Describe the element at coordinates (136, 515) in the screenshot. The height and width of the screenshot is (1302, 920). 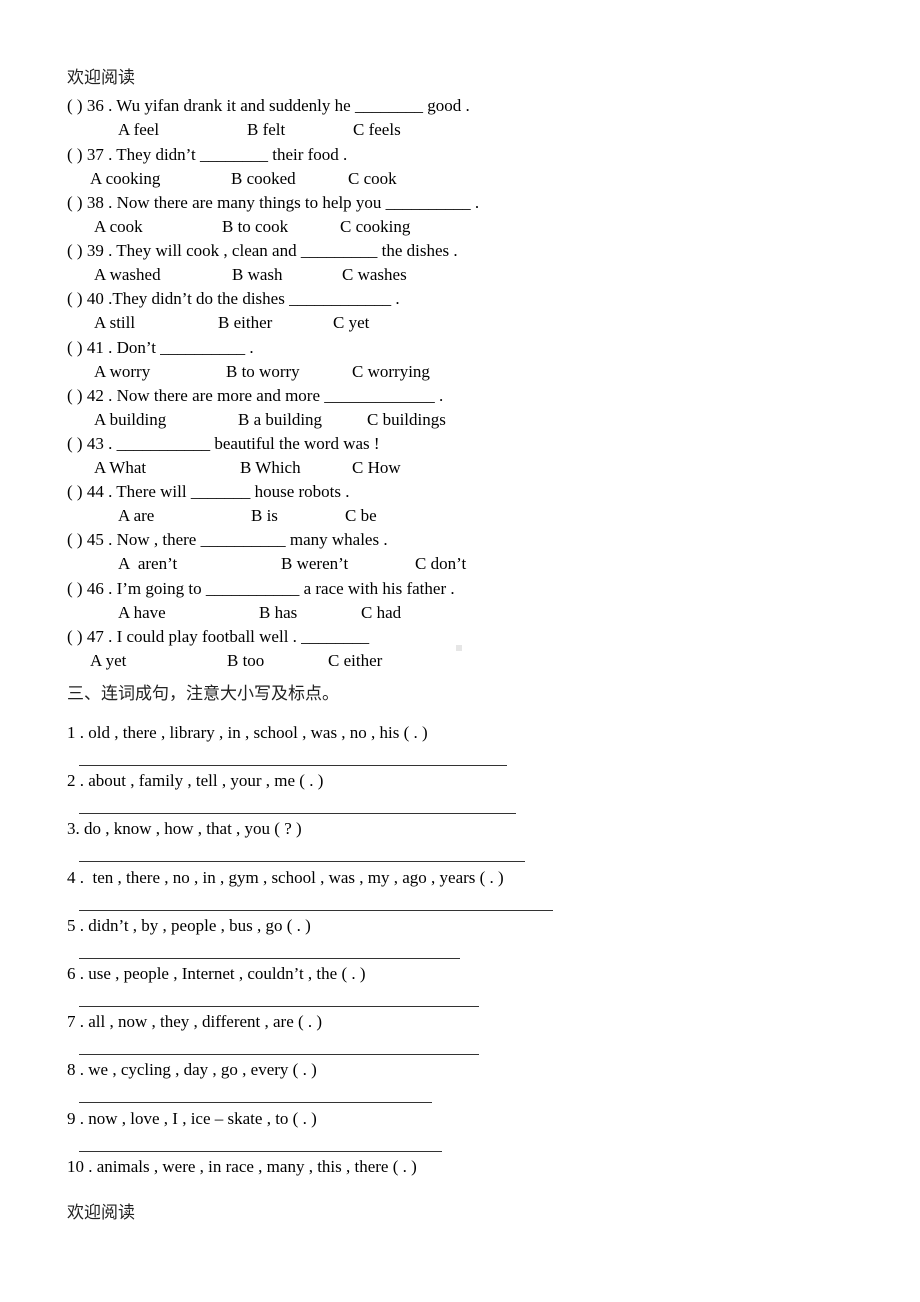
I see `option-a: A are` at that location.